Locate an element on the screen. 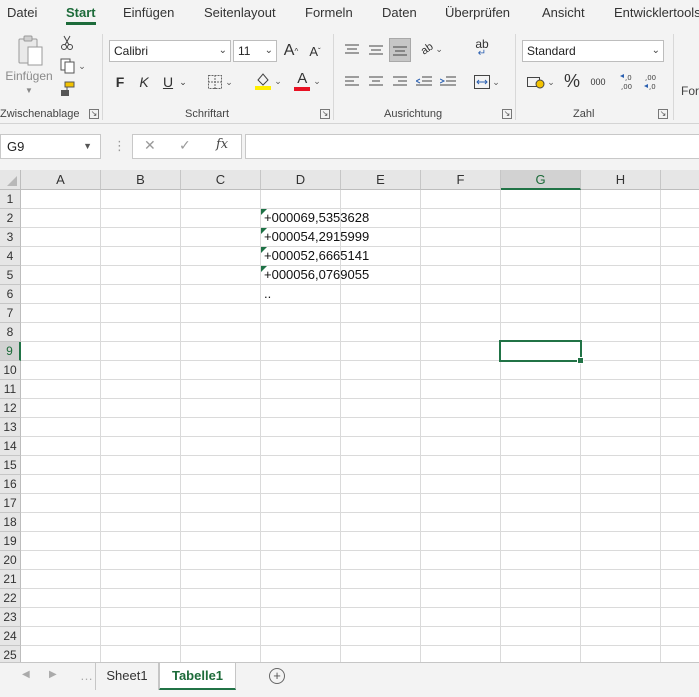 This screenshot has width=699, height=697. decrease-decimal-icon: ,00,0 is located at coordinates (652, 81).